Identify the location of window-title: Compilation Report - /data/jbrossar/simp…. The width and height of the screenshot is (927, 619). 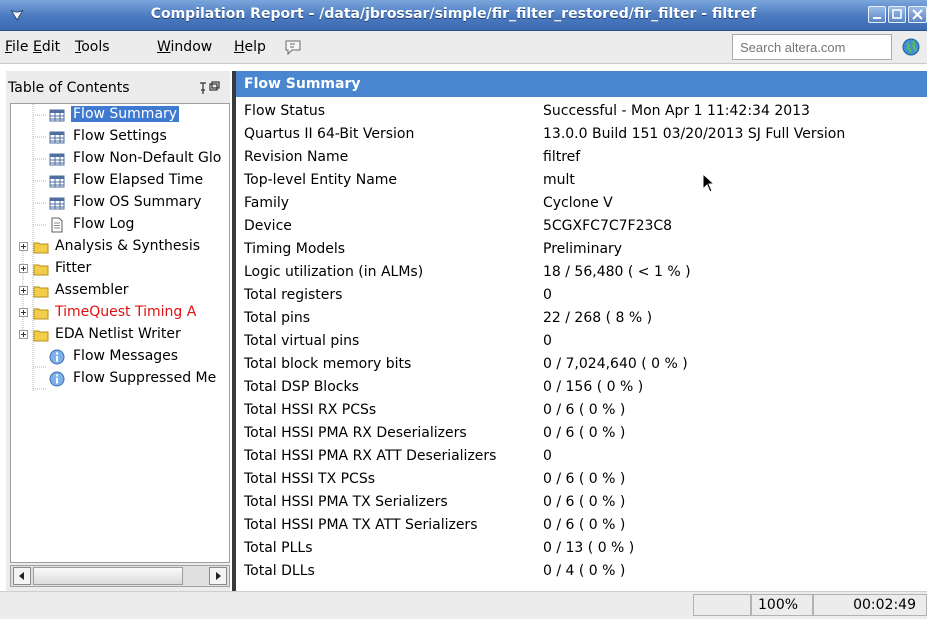
(453, 14).